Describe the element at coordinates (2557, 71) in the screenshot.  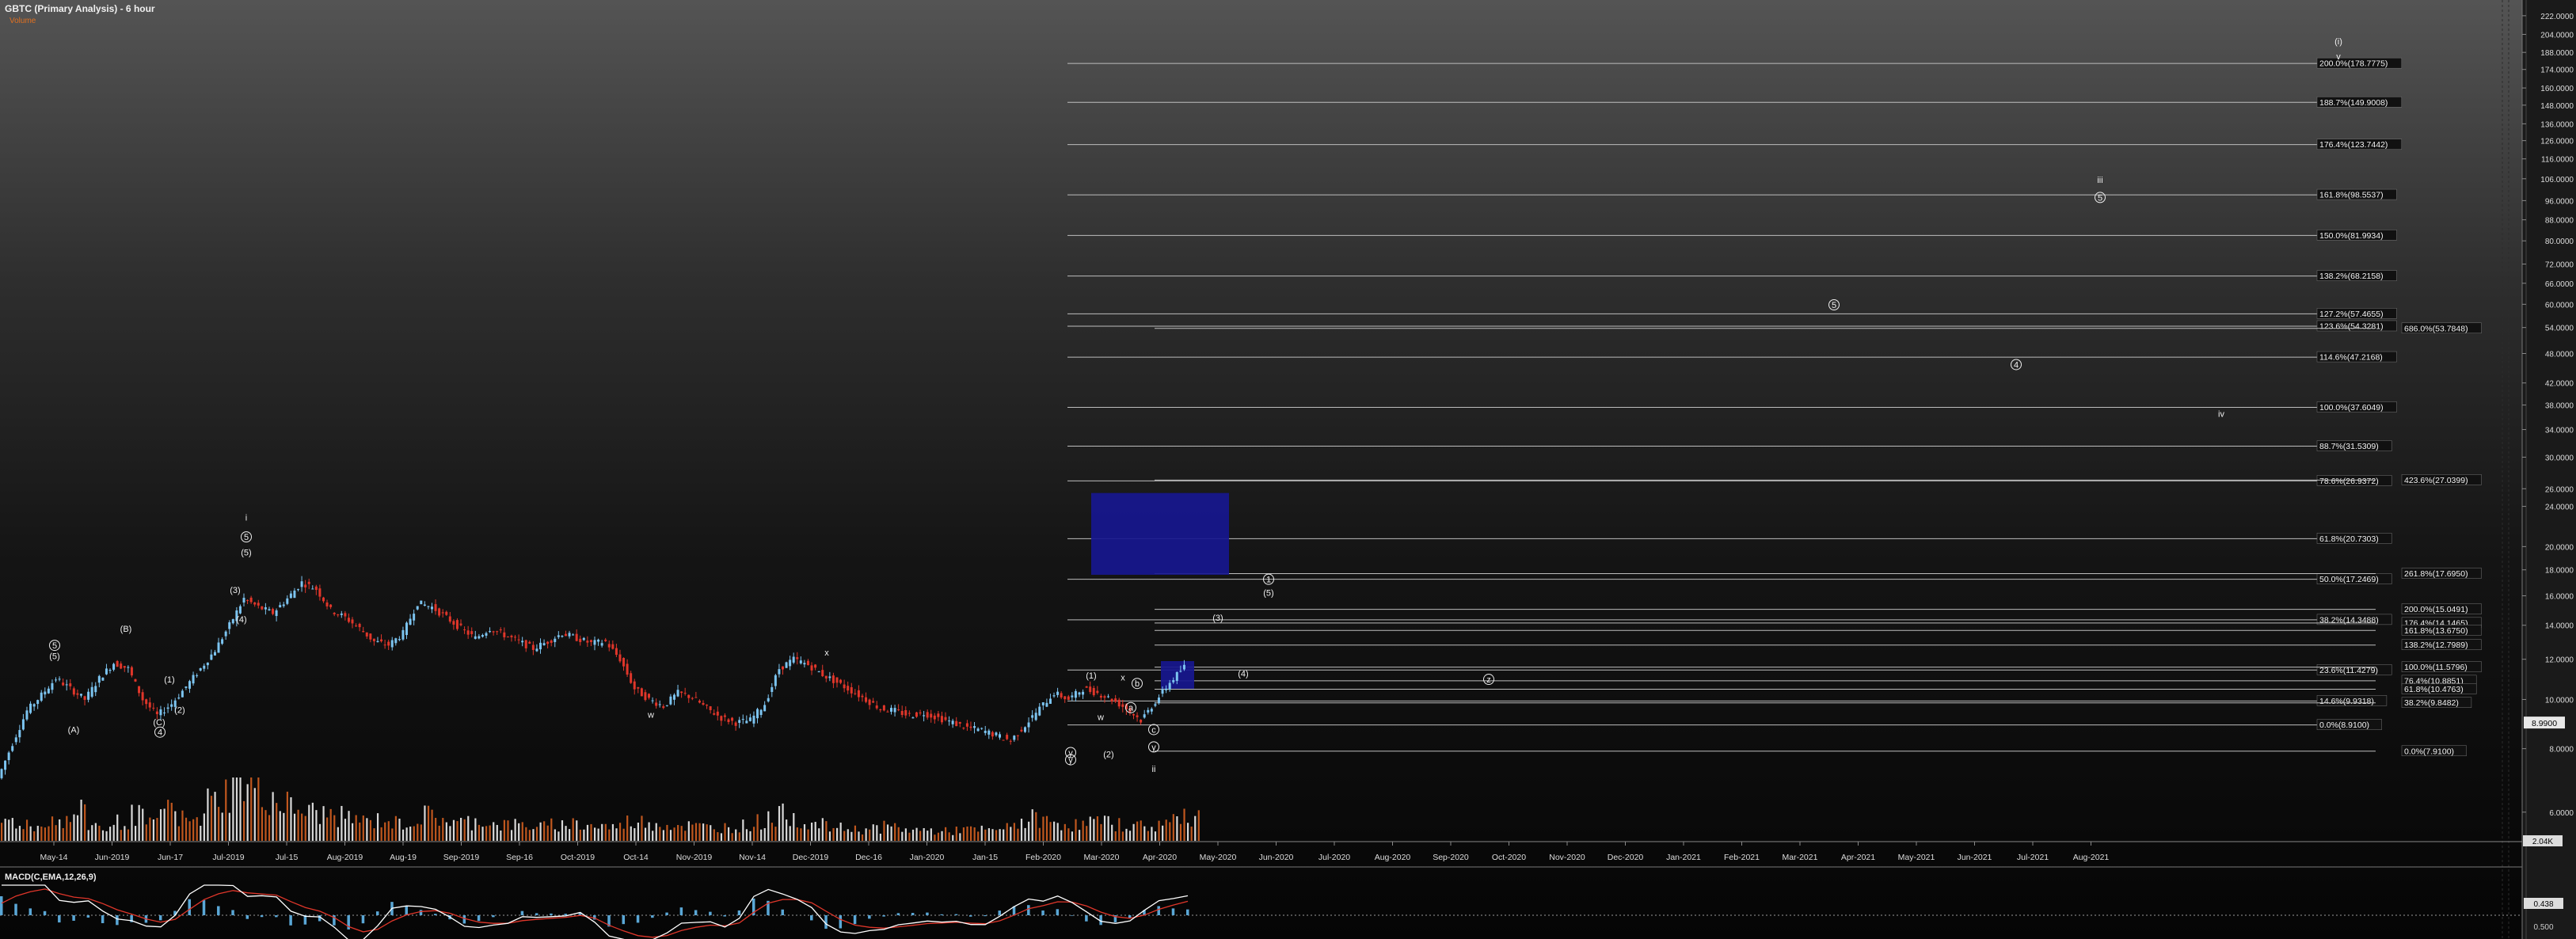
I see `y-tick-label: 174.0000` at that location.